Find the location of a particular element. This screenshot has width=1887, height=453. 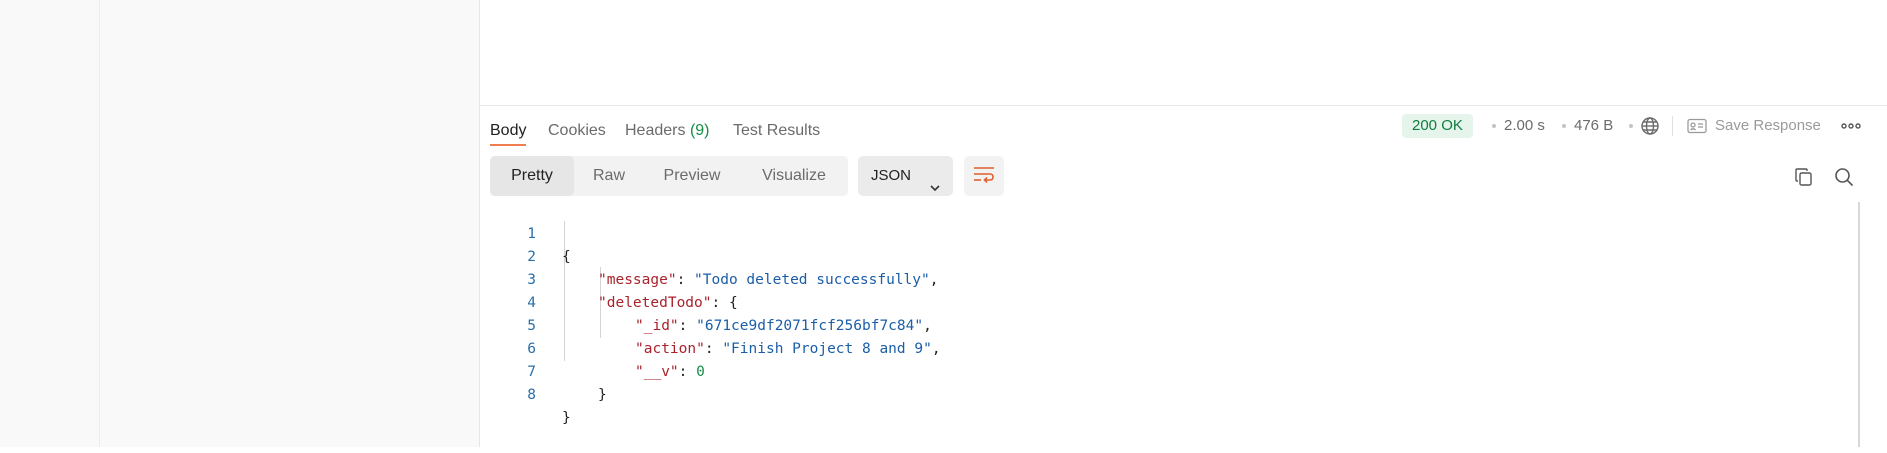

view-mode-selector: Pretty Raw Preview Visualize is located at coordinates (669, 176).